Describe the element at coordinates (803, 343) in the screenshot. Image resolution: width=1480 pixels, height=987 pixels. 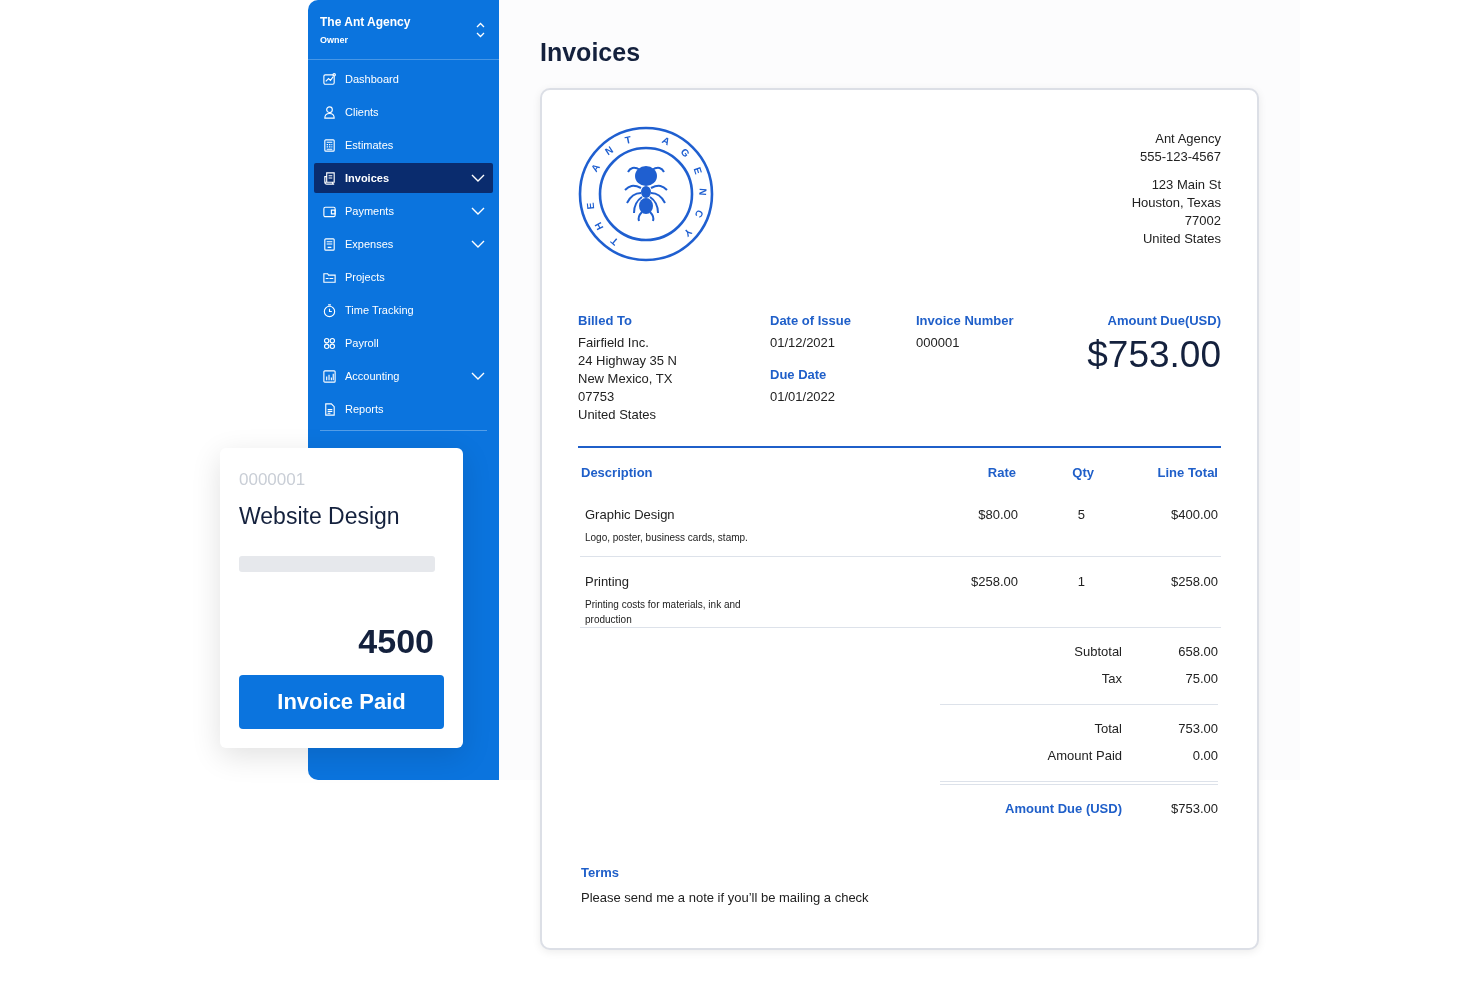
I see `field-value: 01/12/2021` at that location.